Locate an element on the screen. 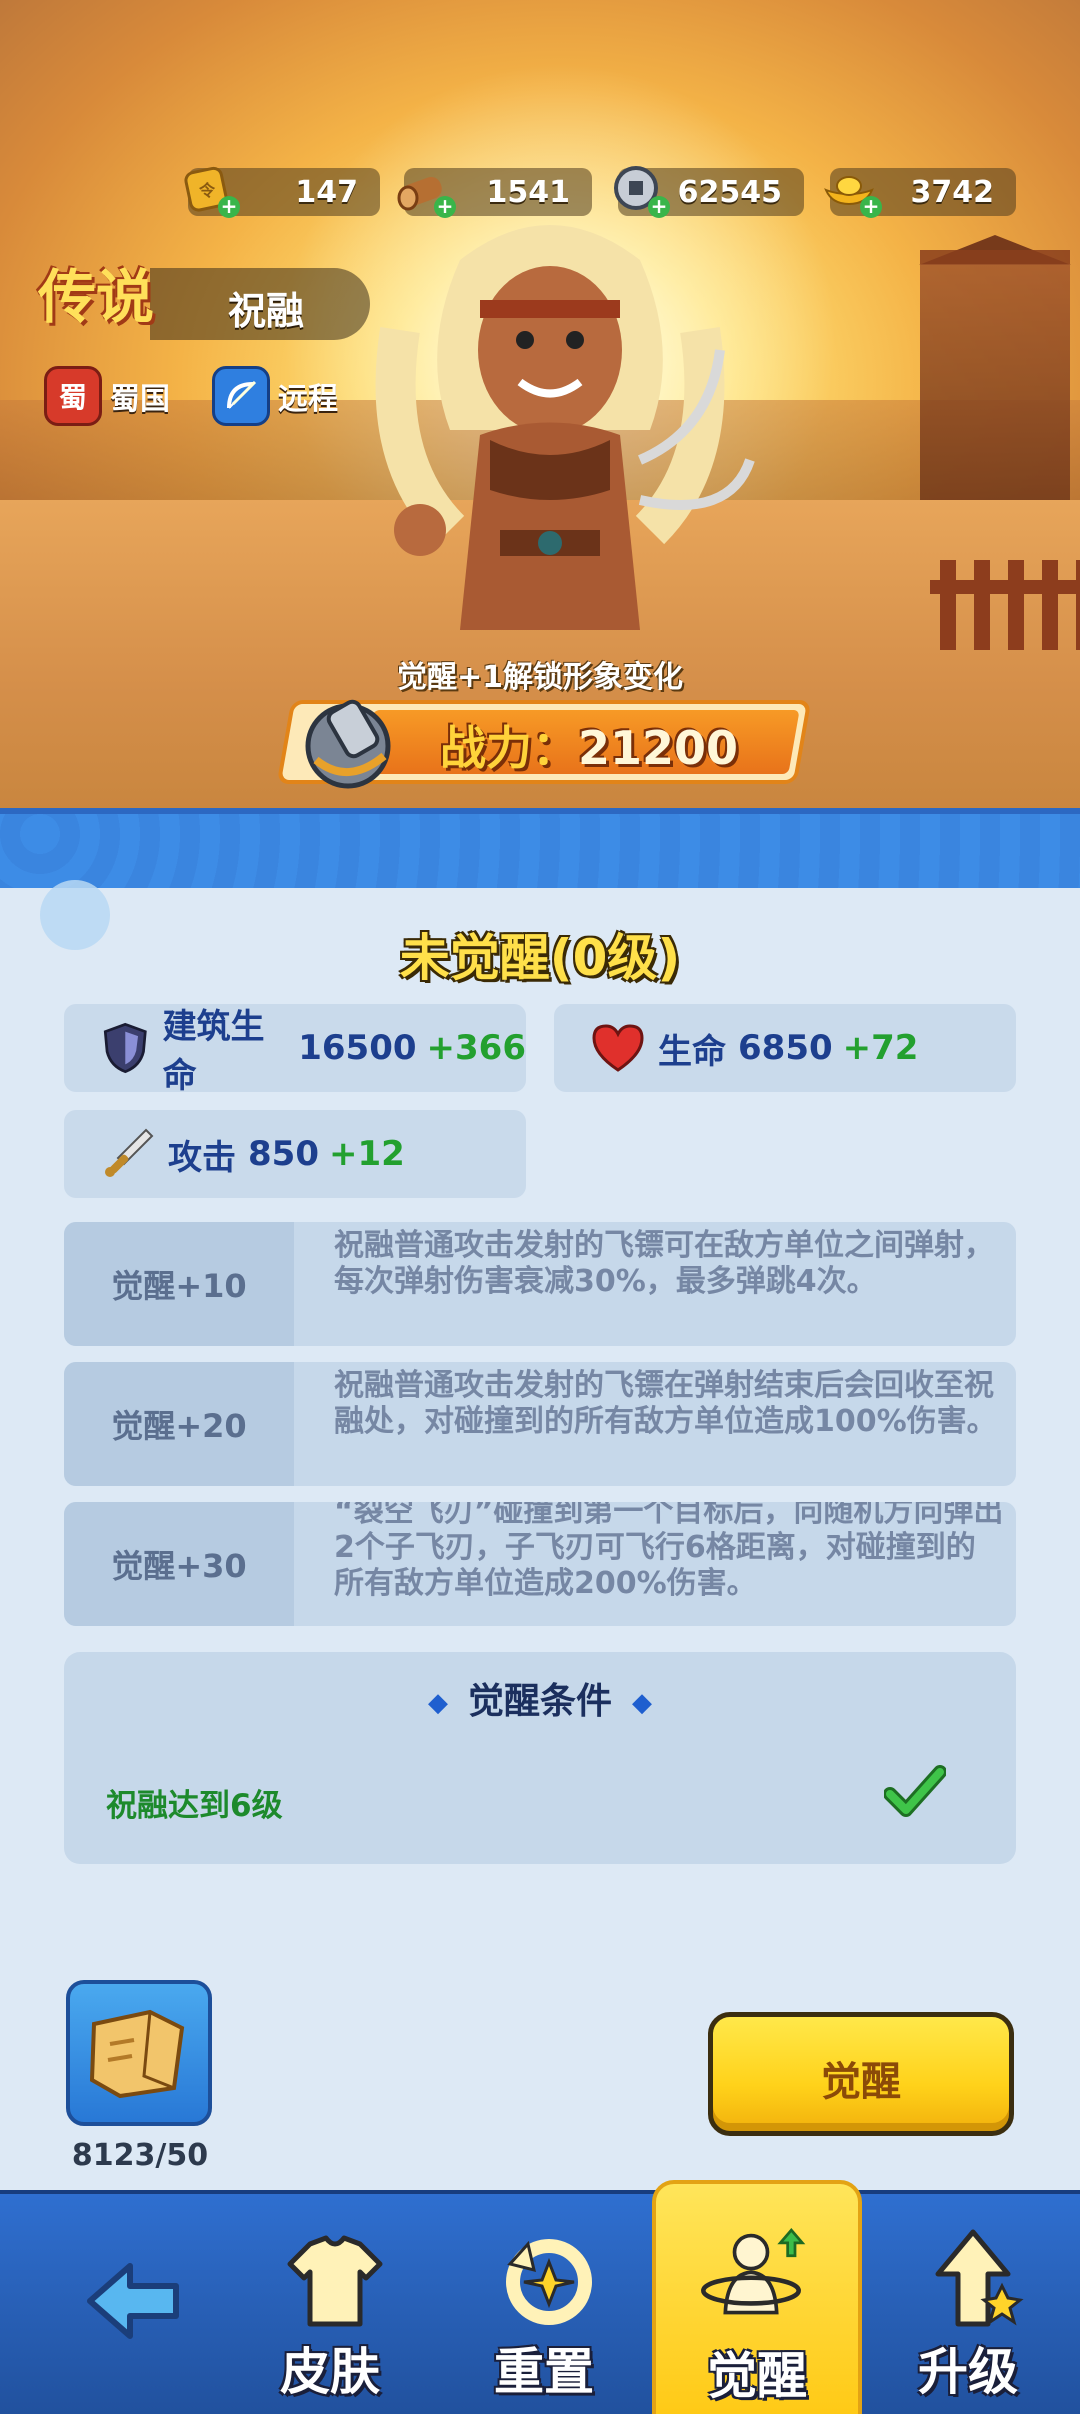 This screenshot has height=2414, width=1080. nav-tab-reset: 重置 is located at coordinates (544, 2304).